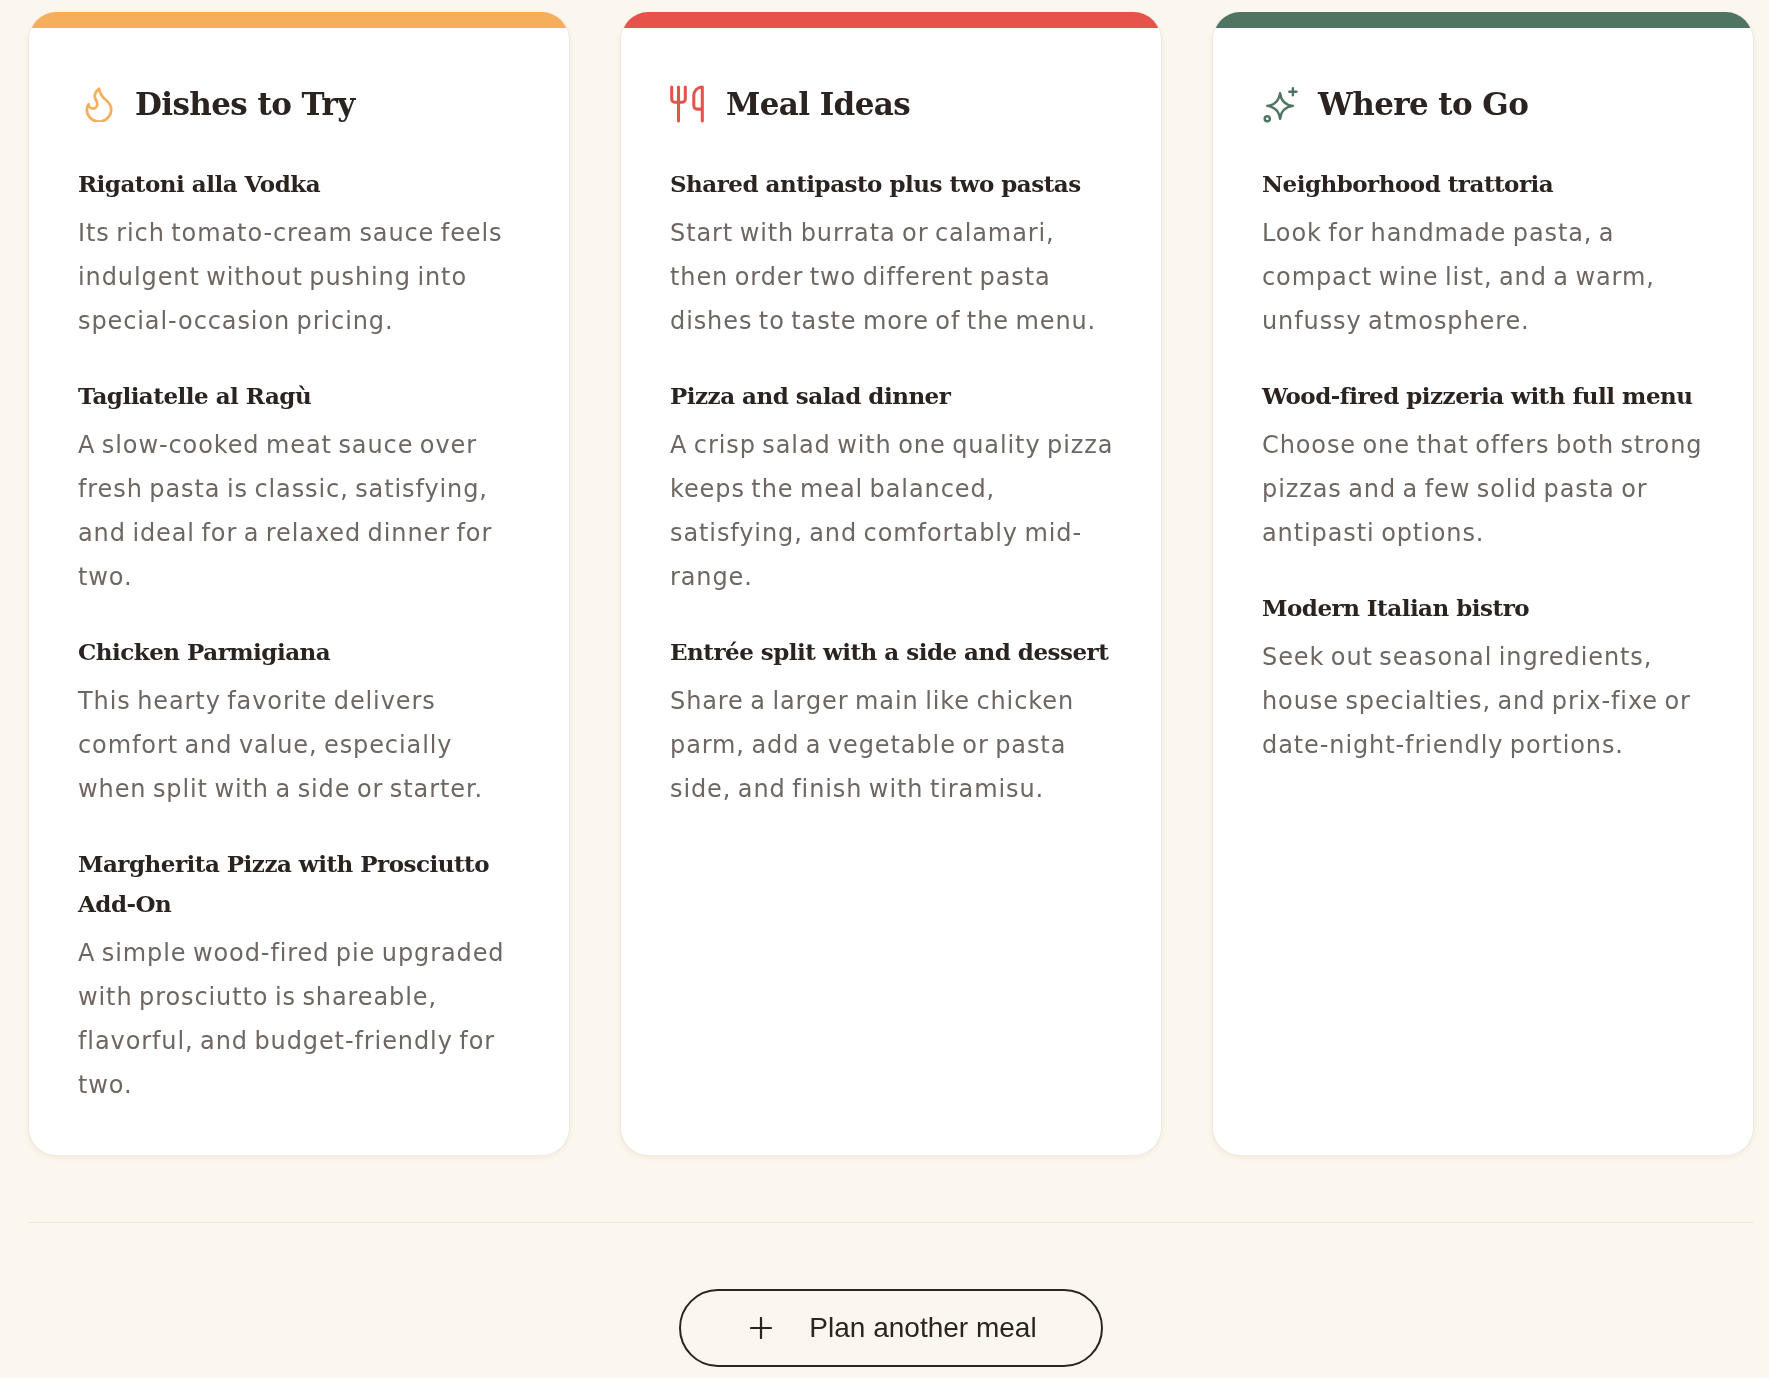 The height and width of the screenshot is (1378, 1769). What do you see at coordinates (892, 511) in the screenshot?
I see `item-description: A crisp salad with one quality pizza keeps the meal balanced, satisfying, and comfortably mid-range.` at bounding box center [892, 511].